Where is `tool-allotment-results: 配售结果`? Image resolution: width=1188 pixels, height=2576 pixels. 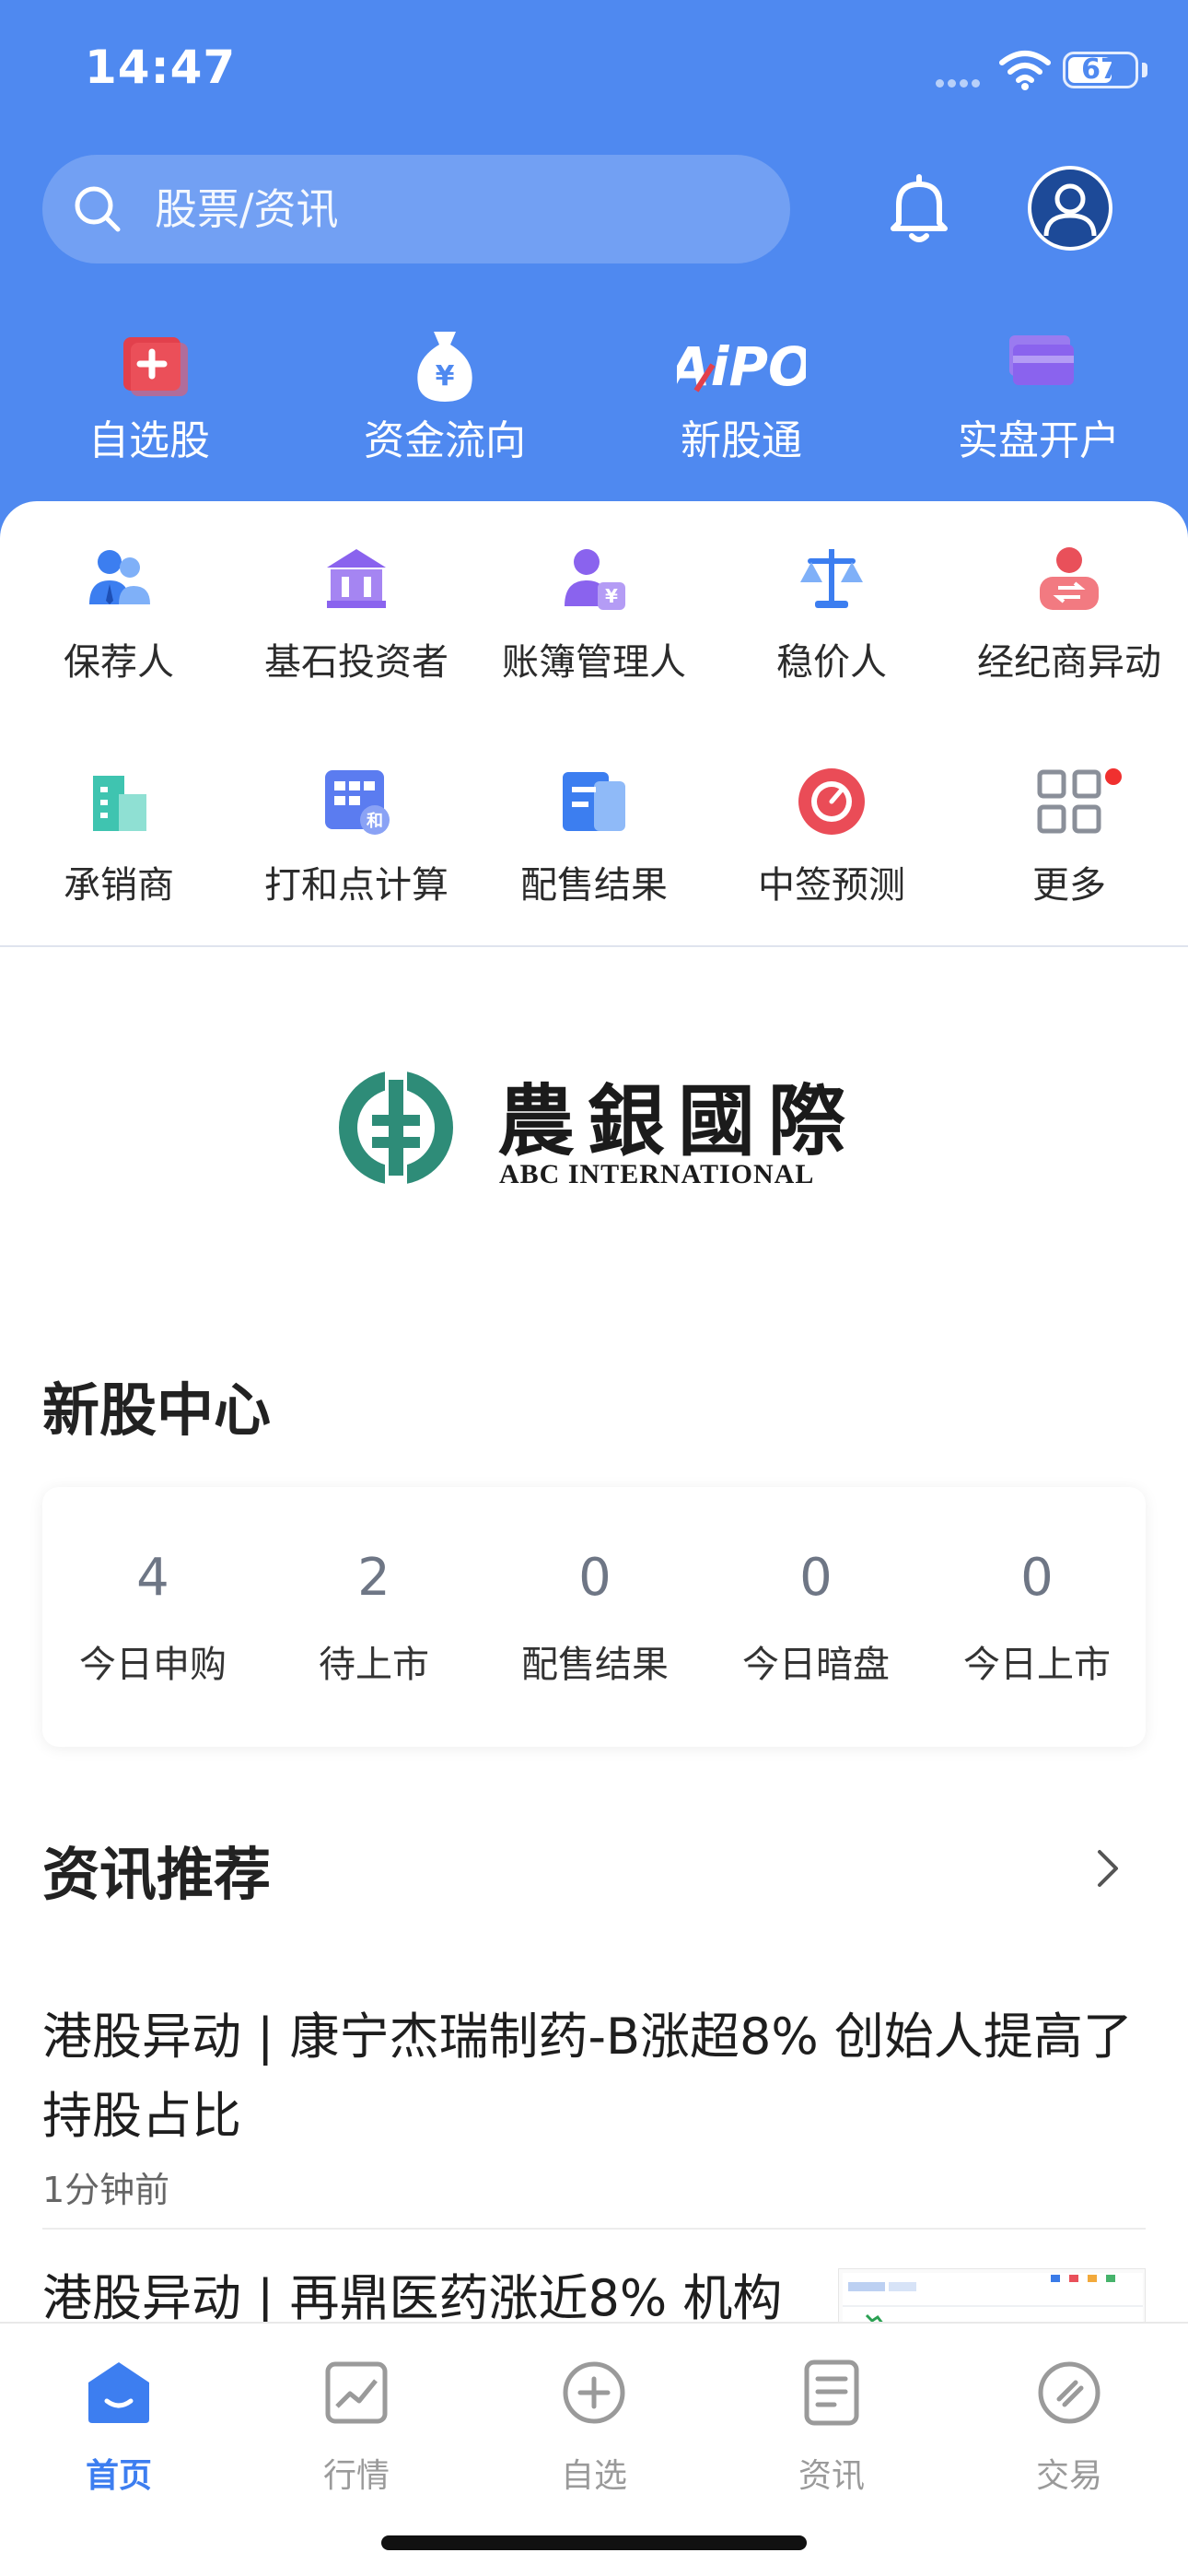 tool-allotment-results: 配售结果 is located at coordinates (594, 831).